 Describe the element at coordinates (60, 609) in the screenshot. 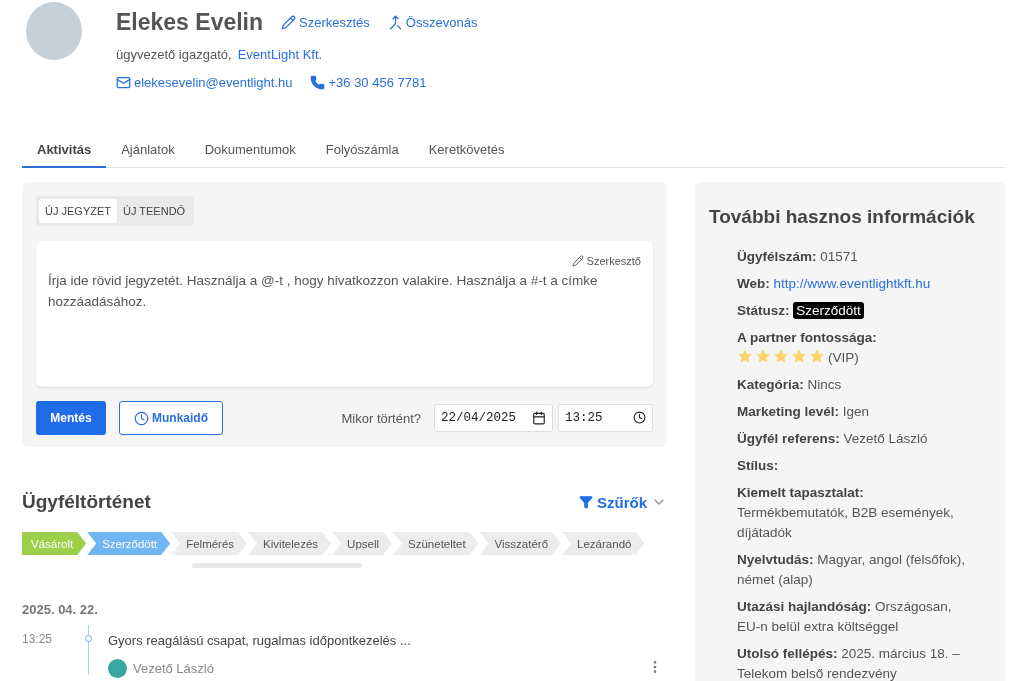

I see `day-date: 2025. 04. 22.` at that location.